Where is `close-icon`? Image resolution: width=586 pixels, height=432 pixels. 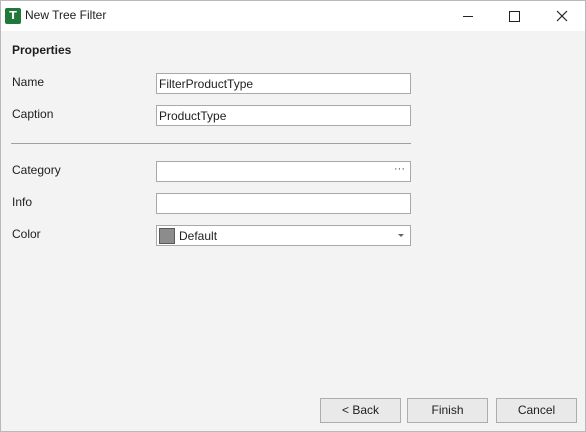
close-icon is located at coordinates (562, 16).